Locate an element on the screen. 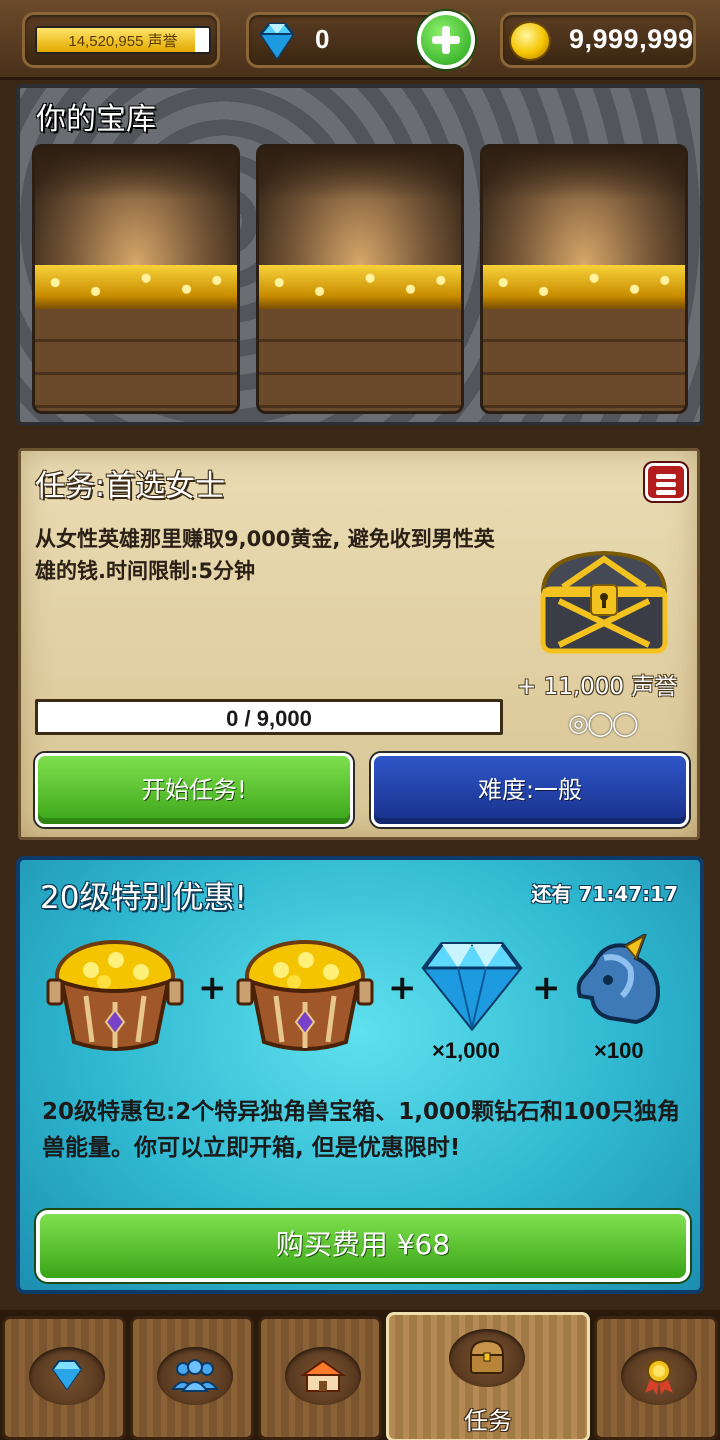  bottom-nav: 任务 is located at coordinates (360, 1375).